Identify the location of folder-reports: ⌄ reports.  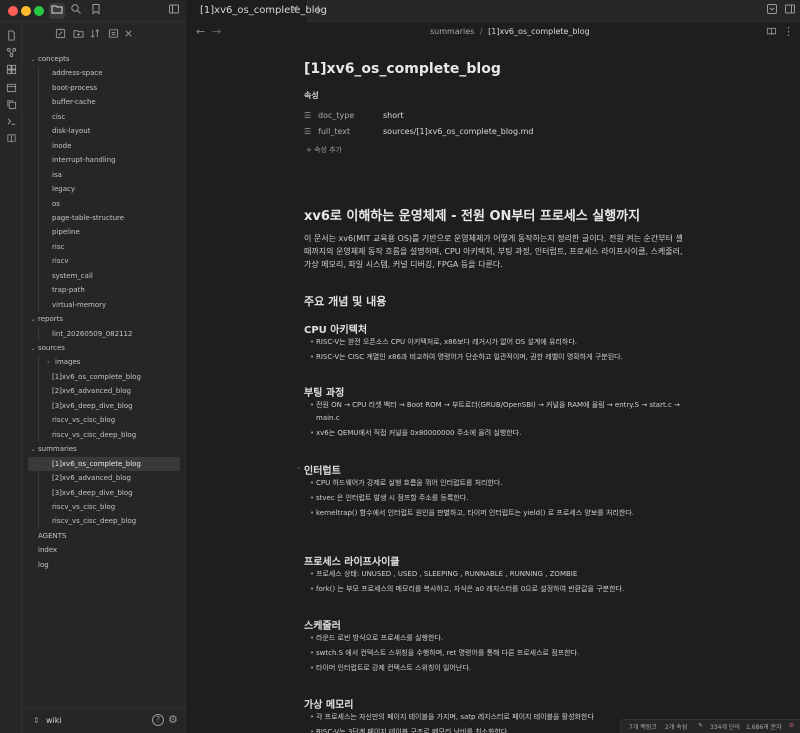
(104, 319).